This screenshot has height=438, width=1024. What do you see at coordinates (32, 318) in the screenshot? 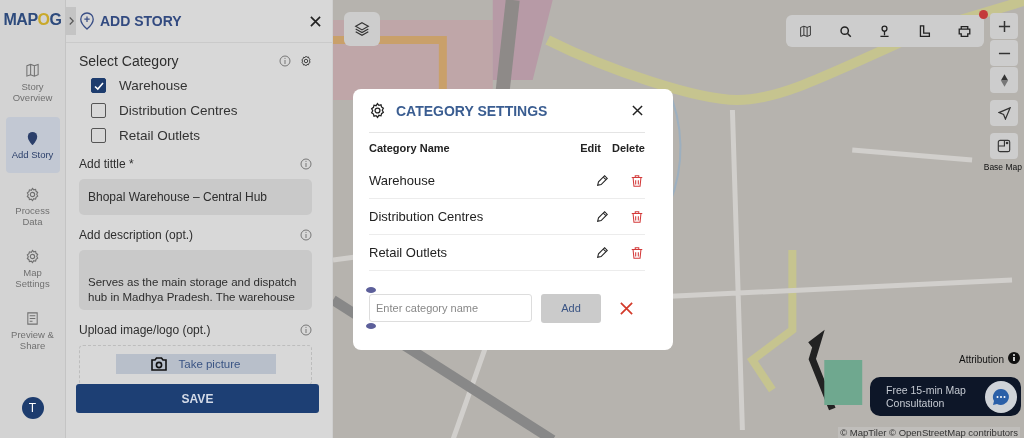
I see `document-icon` at bounding box center [32, 318].